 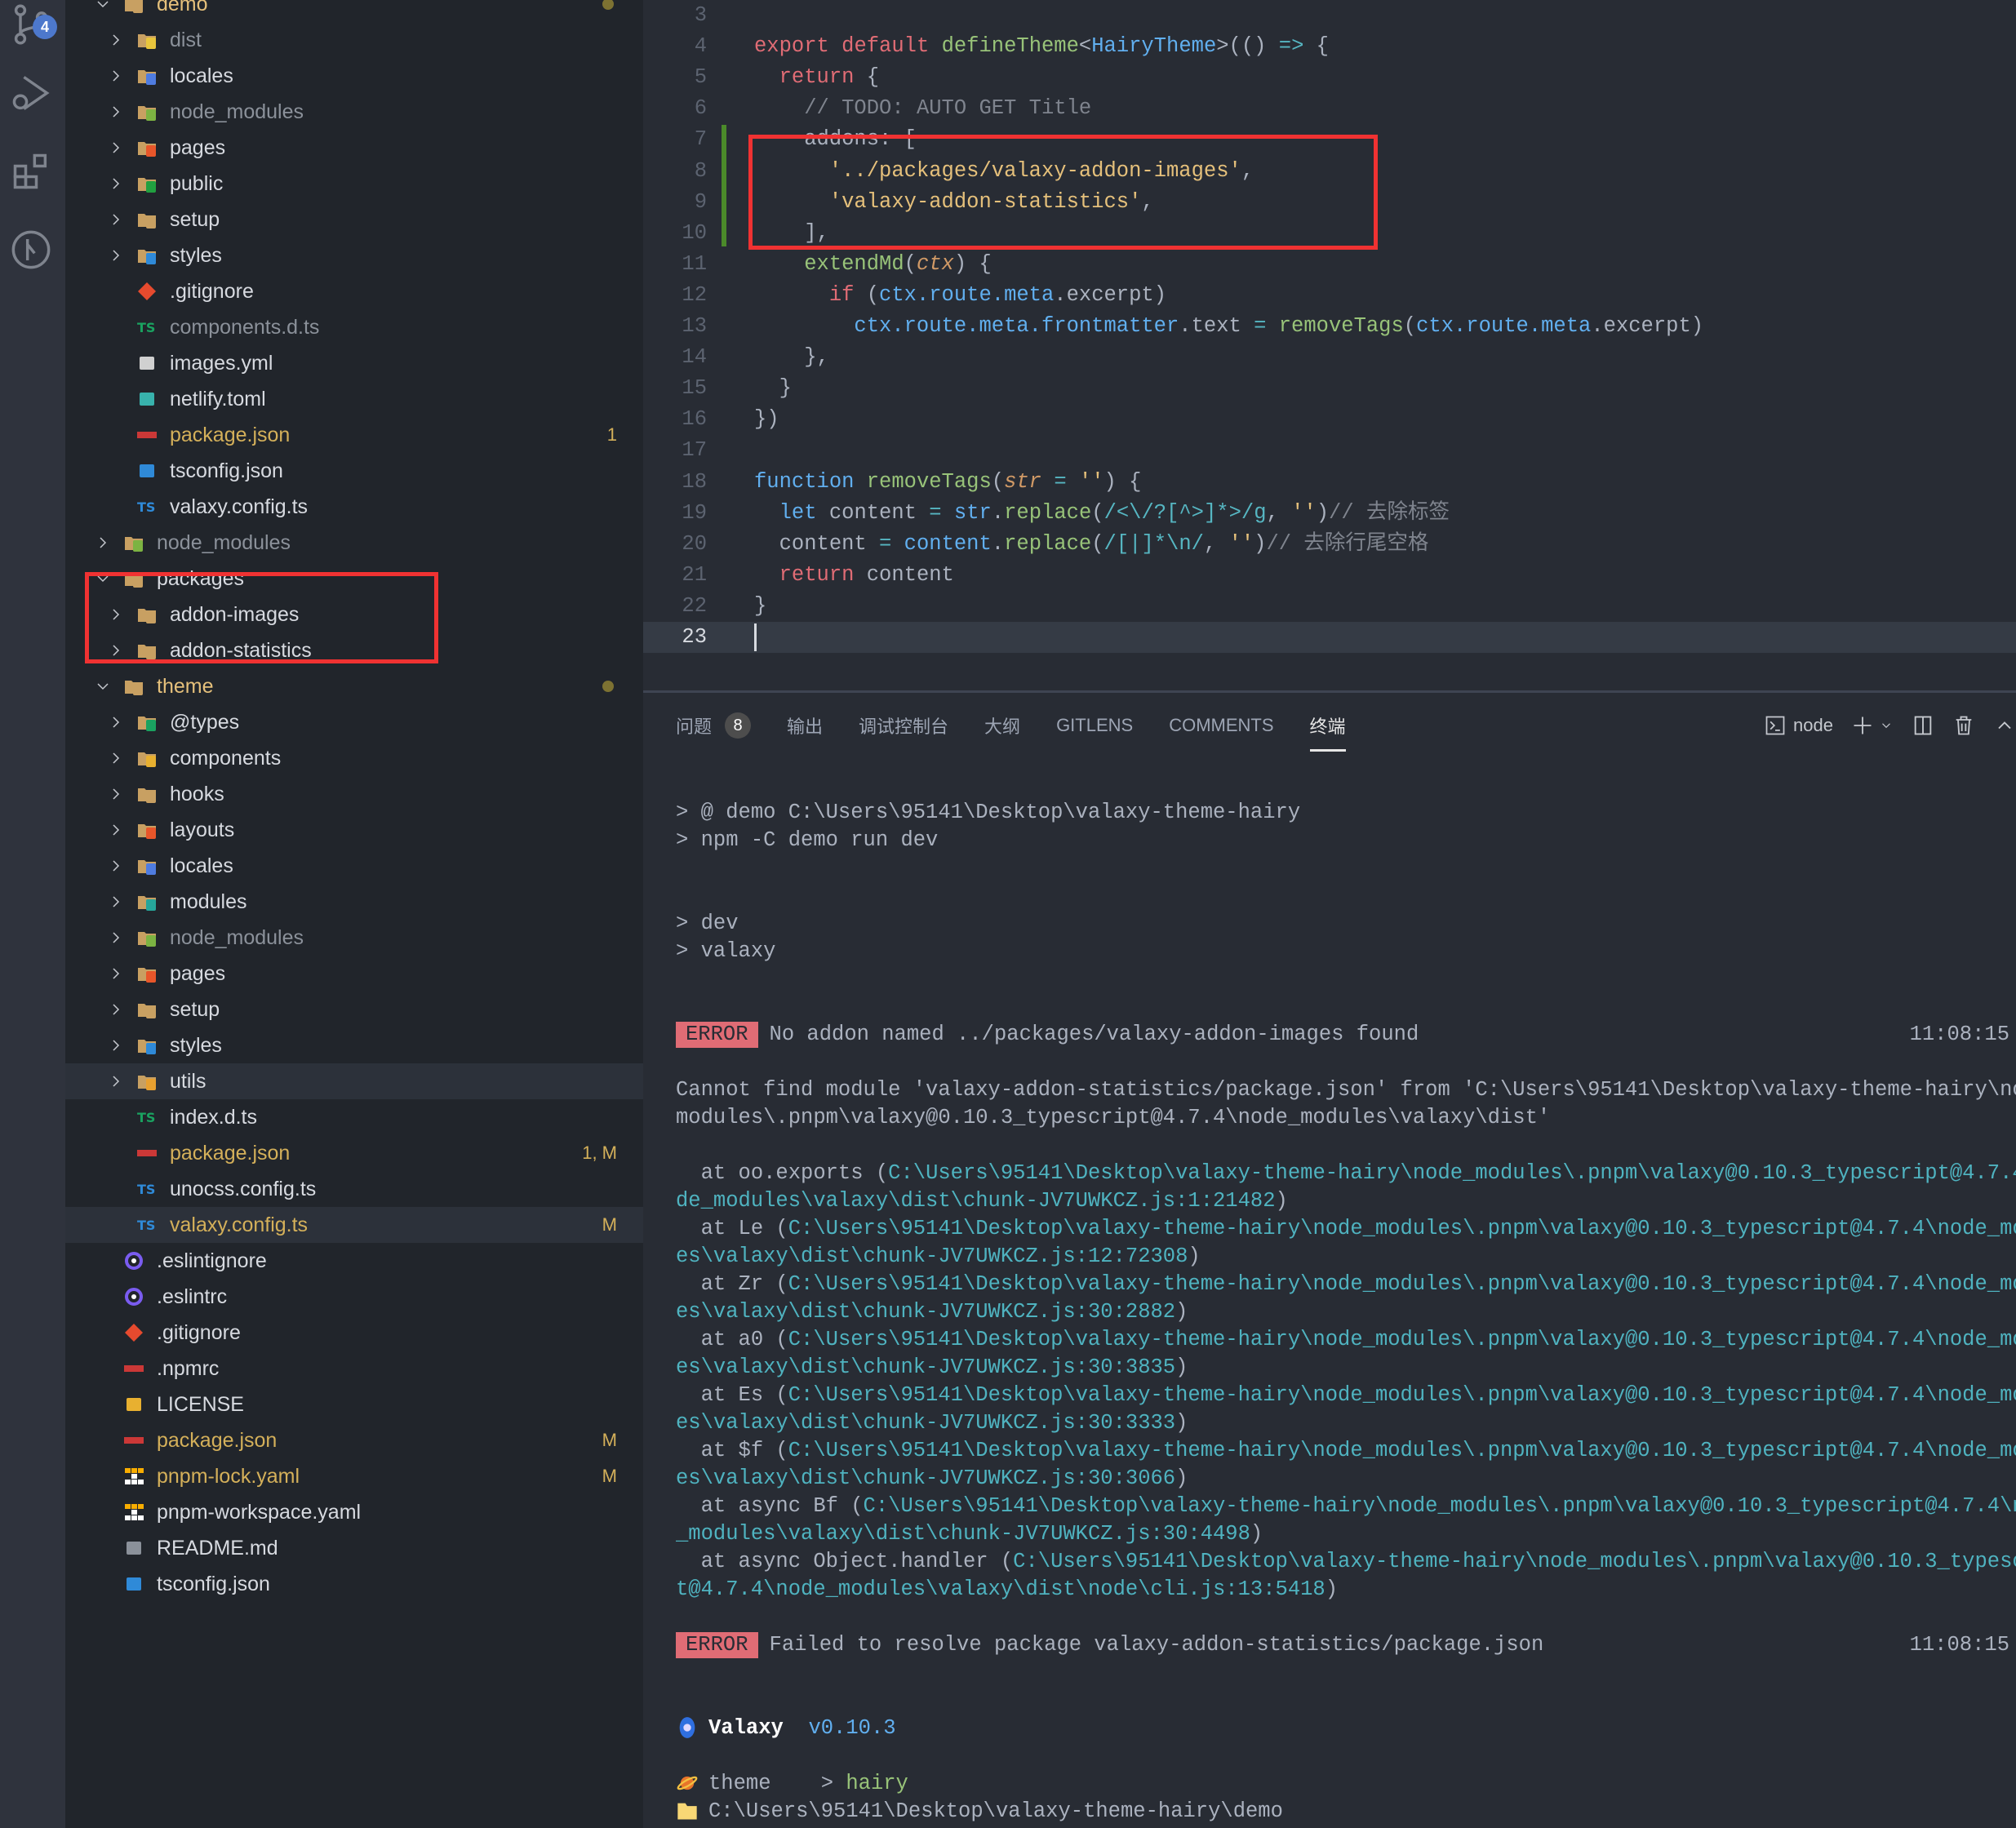 What do you see at coordinates (133, 686) in the screenshot?
I see `folder-theme-icon` at bounding box center [133, 686].